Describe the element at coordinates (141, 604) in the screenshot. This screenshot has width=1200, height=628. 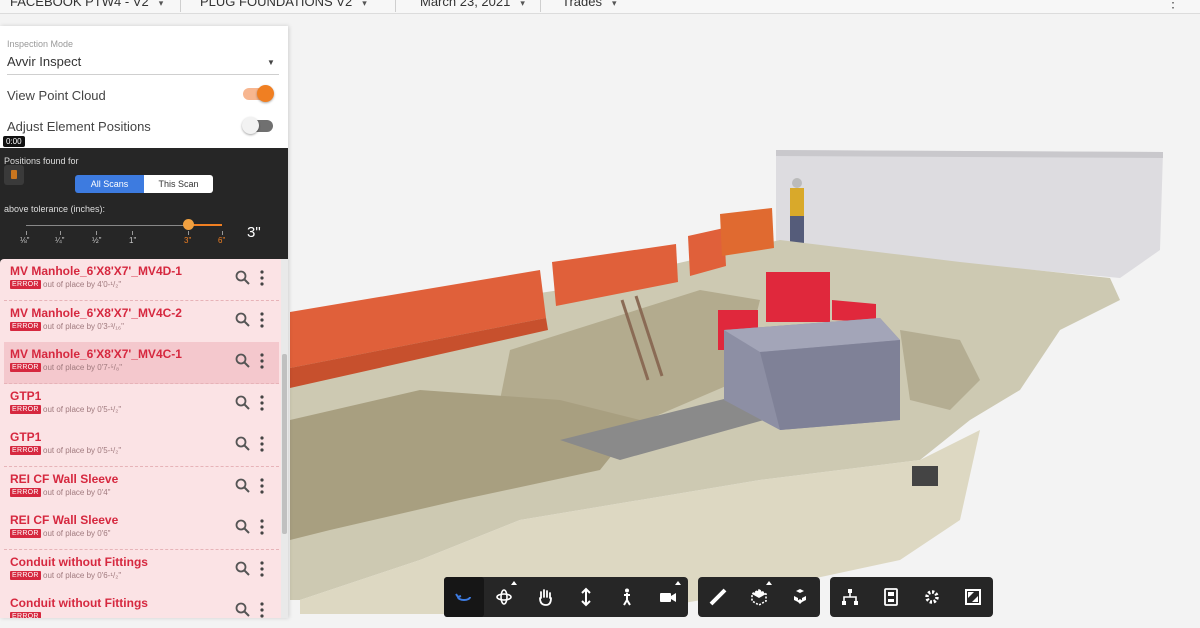
I see `list-item: Conduit without Fittings ERROR` at that location.